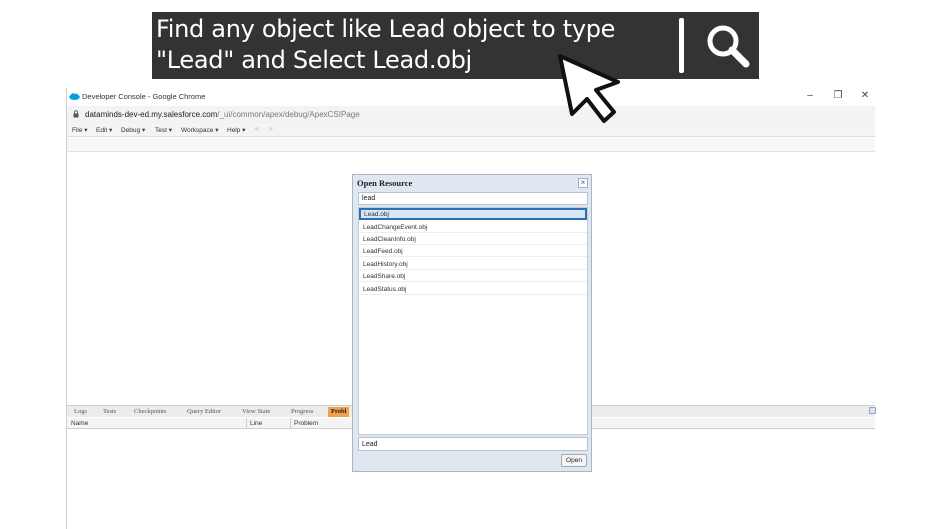  Describe the element at coordinates (471, 97) in the screenshot. I see `title-bar: Developer Console - Google Chrome – ❐ ✕` at that location.